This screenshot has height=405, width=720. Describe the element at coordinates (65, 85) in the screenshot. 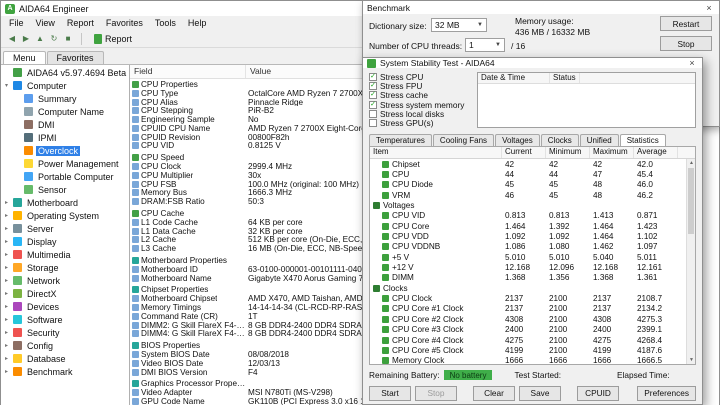

I see `tree-item-computer: ▾ Computer` at that location.